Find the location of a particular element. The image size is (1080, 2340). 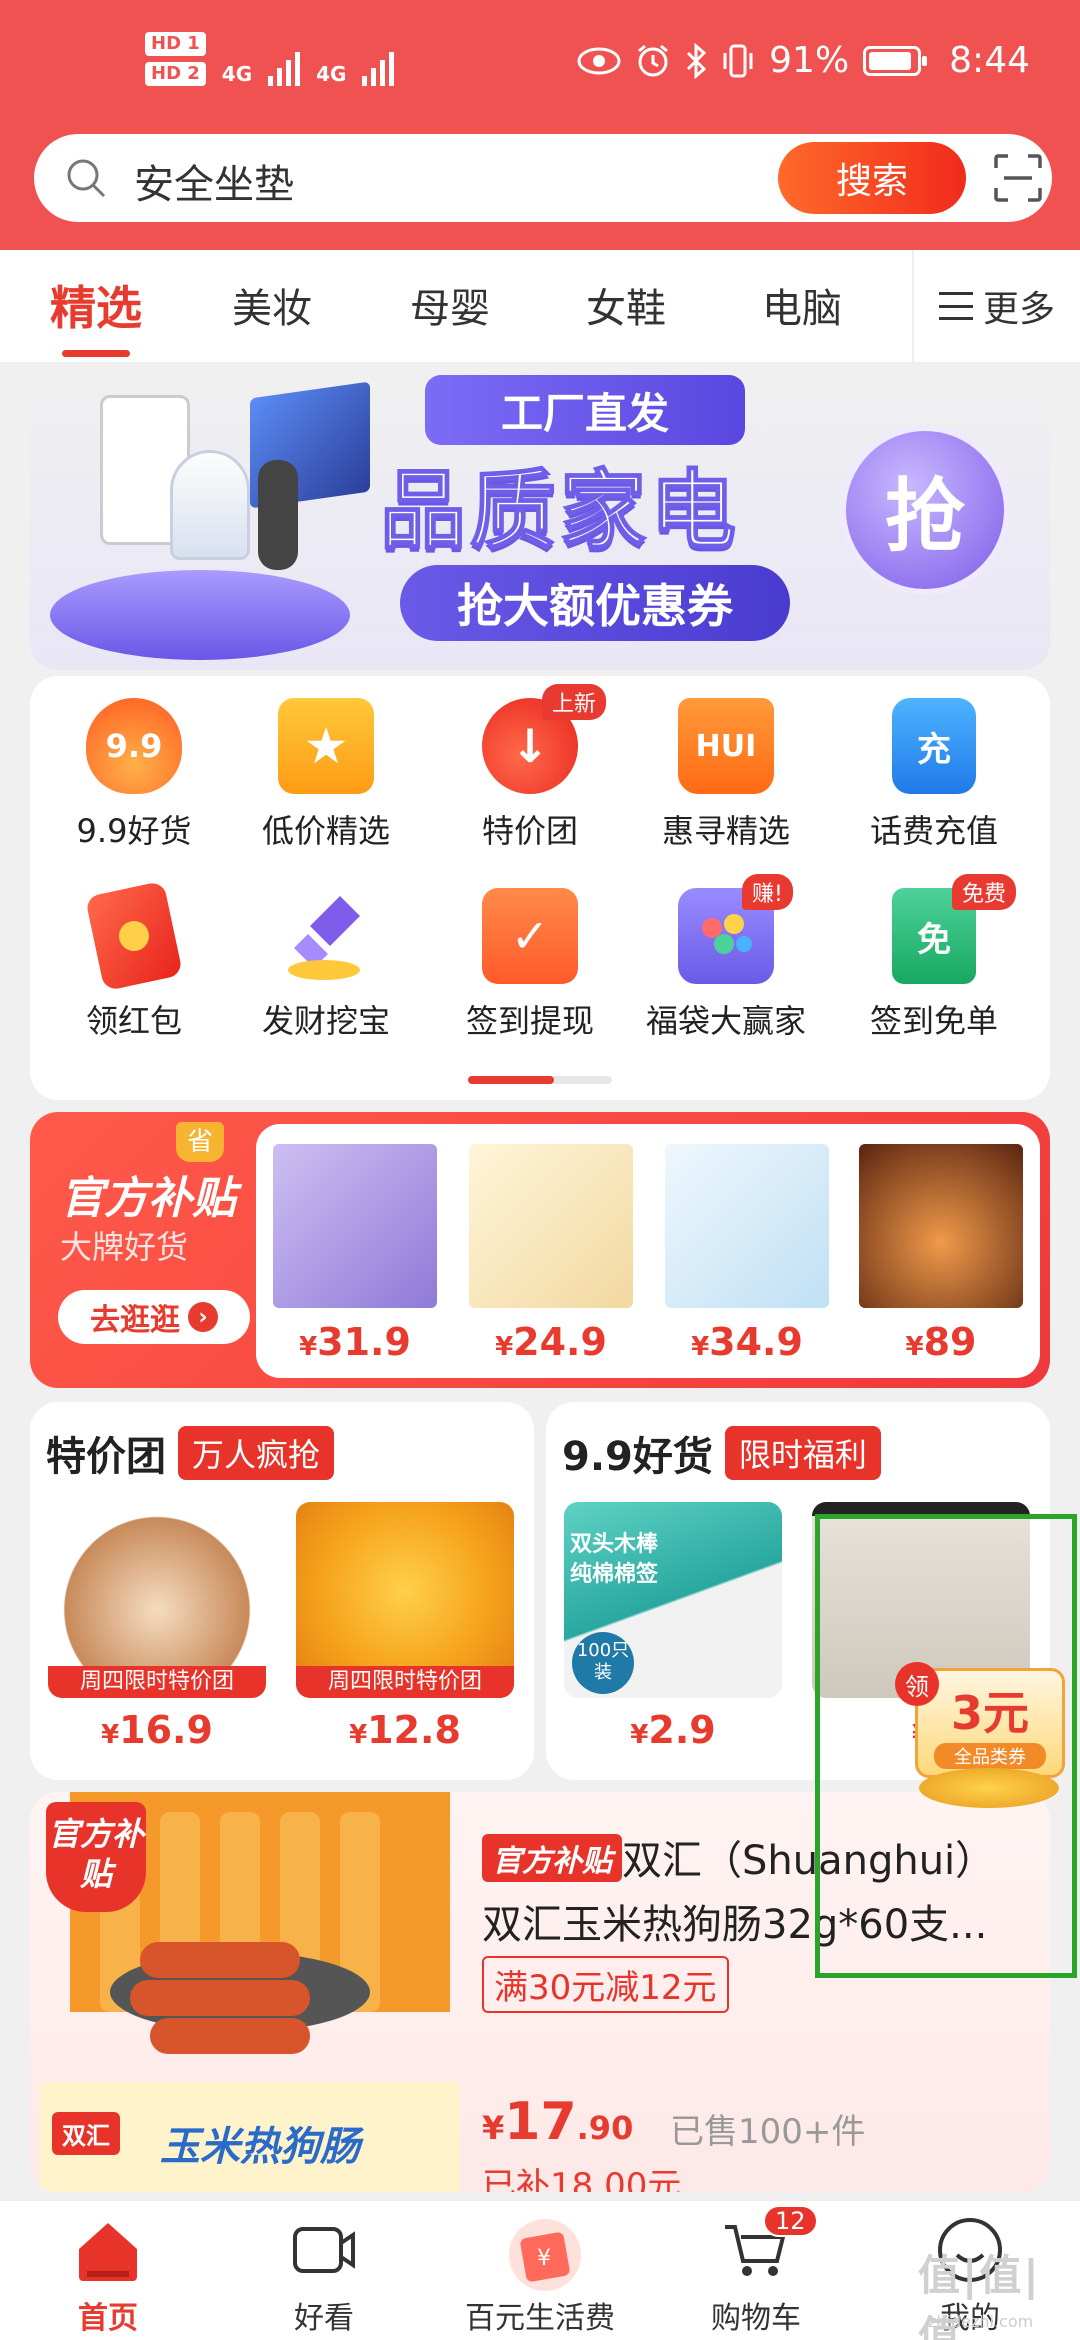

new-badge: 上新 is located at coordinates (574, 702).